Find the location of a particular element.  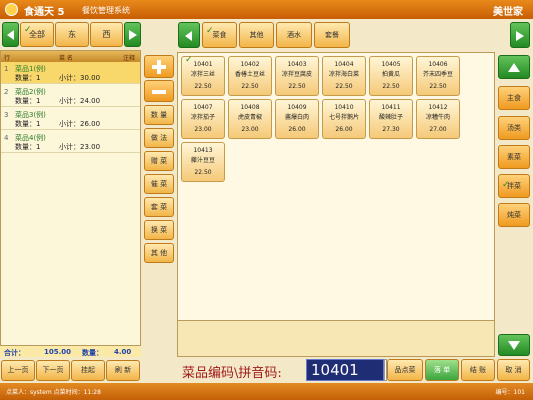

dish-button: 10410 七号拌鹅片 26.00 is located at coordinates (344, 119).